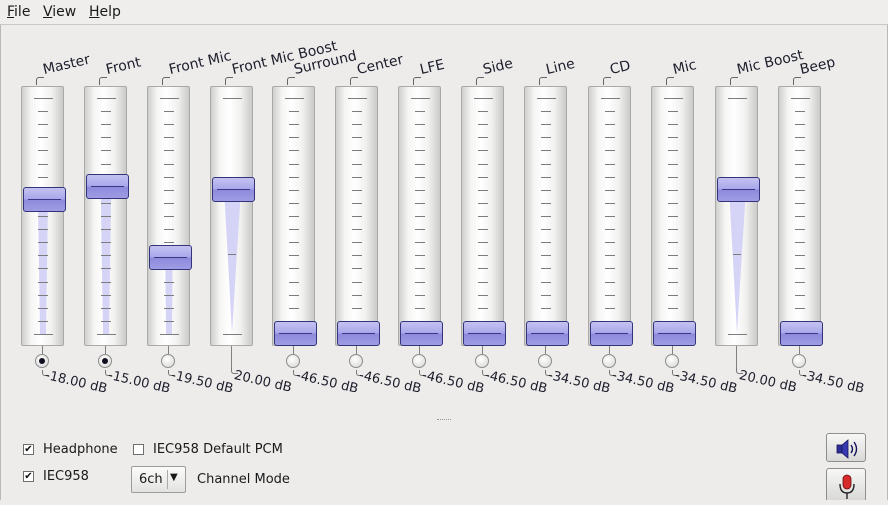 Image resolution: width=888 pixels, height=505 pixels. What do you see at coordinates (70, 449) in the screenshot?
I see `headphone-switch: ✔ Headphone` at bounding box center [70, 449].